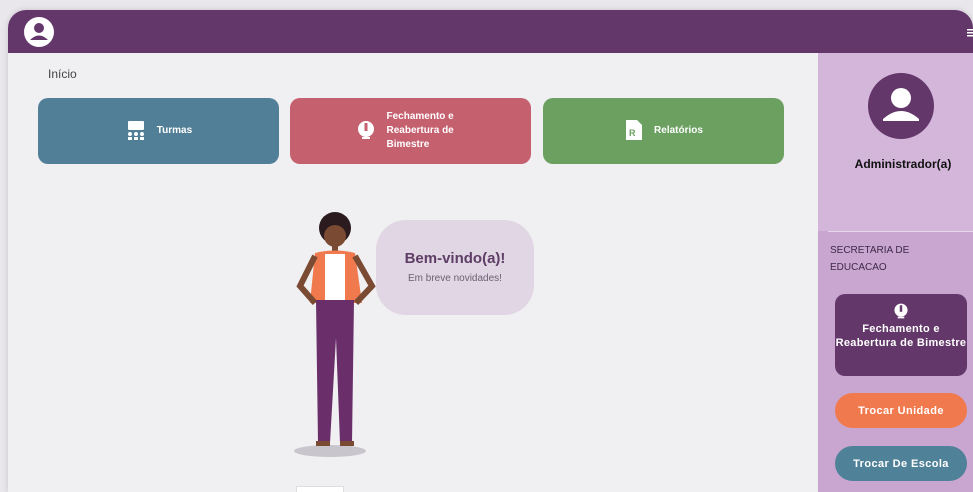  I want to click on turmas-label: Turmas, so click(174, 130).